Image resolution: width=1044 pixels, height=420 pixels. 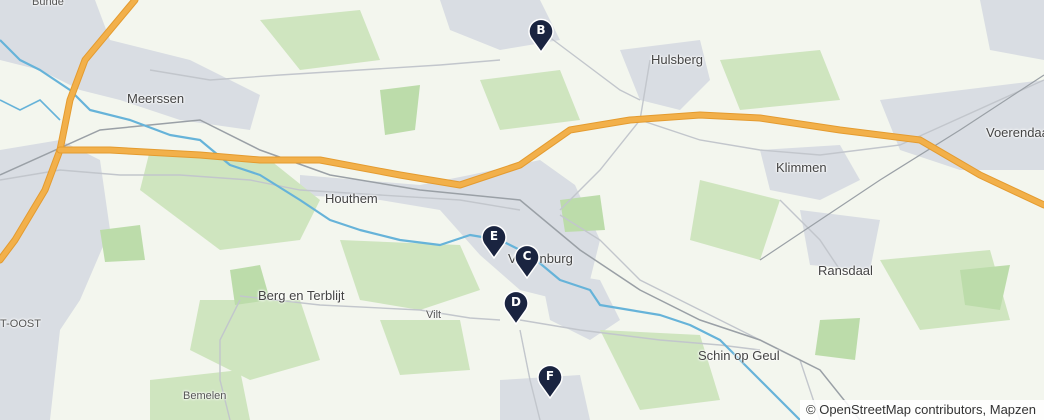 What do you see at coordinates (922, 410) in the screenshot?
I see `map-attribution: © OpenStreetMap contributors, Mapzen` at bounding box center [922, 410].